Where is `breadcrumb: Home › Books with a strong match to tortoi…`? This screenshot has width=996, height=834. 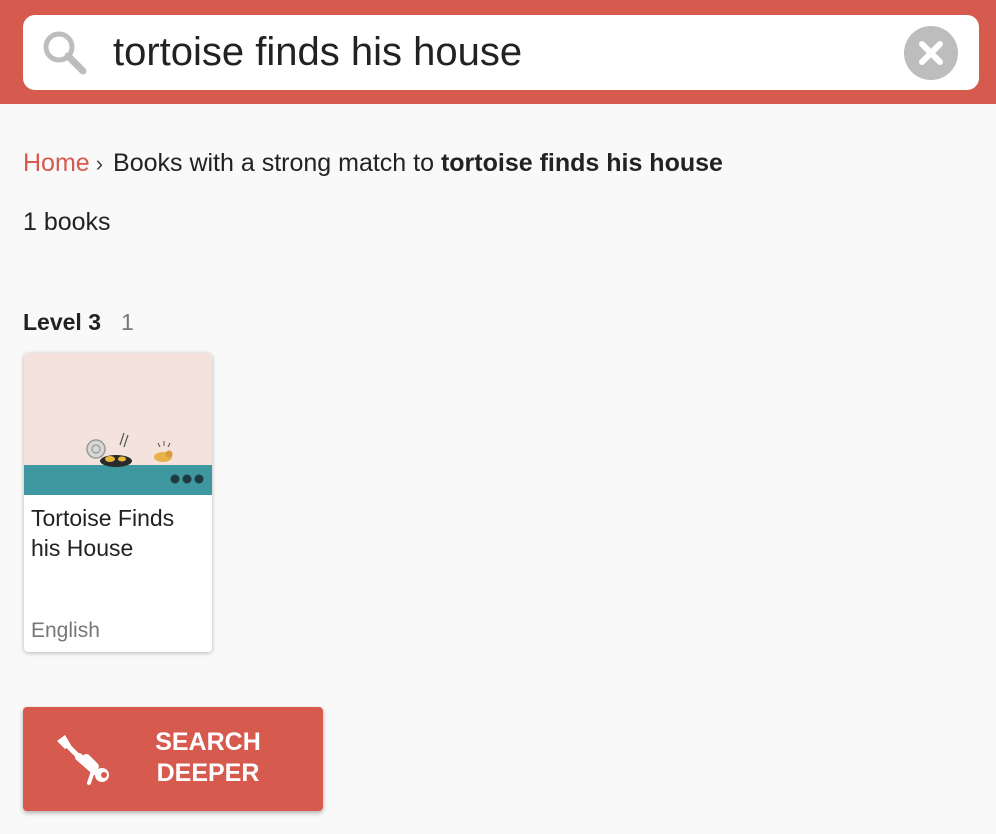
breadcrumb: Home › Books with a strong match to tortoi… is located at coordinates (373, 163).